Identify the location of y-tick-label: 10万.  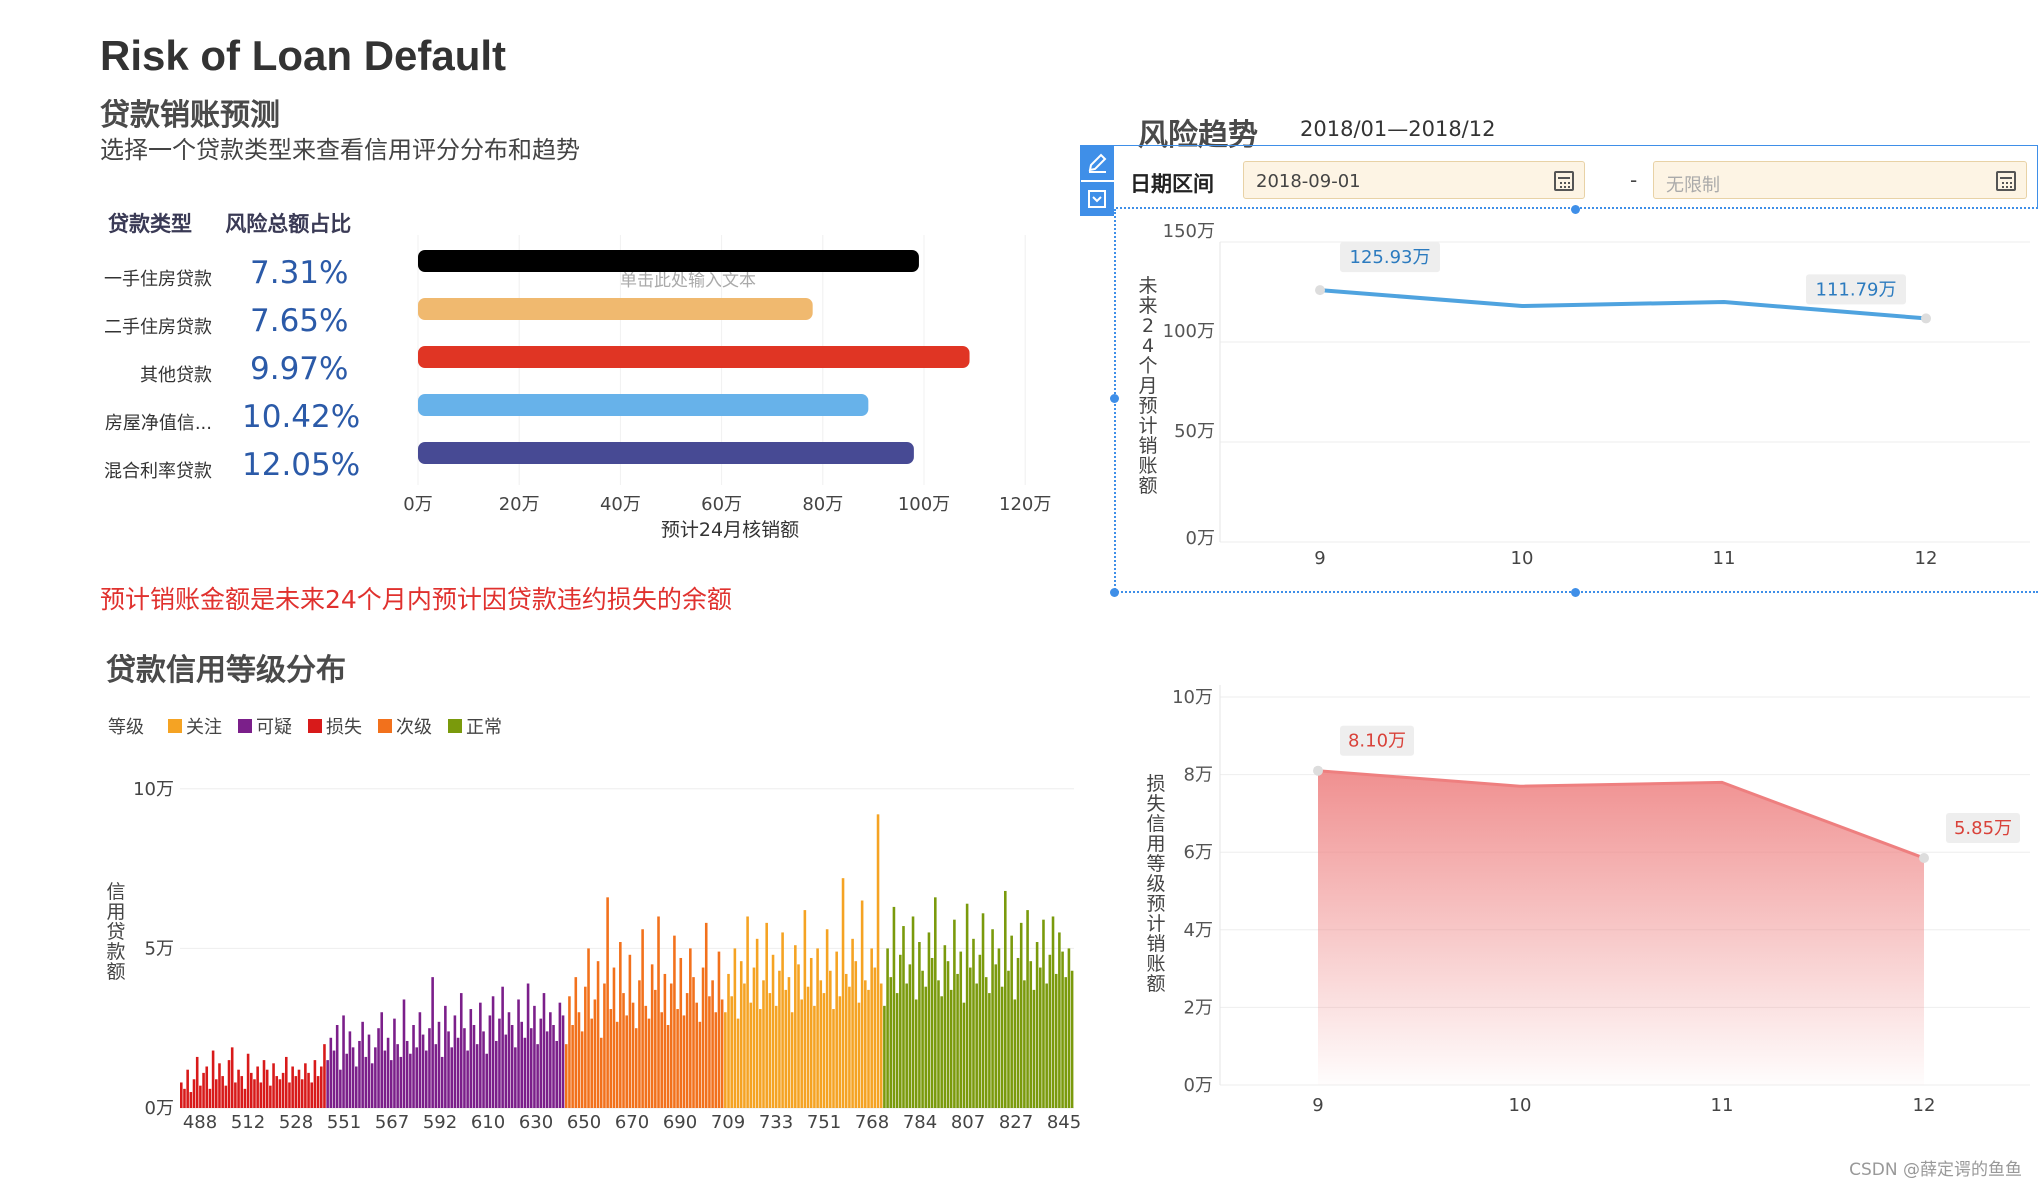
(1192, 697).